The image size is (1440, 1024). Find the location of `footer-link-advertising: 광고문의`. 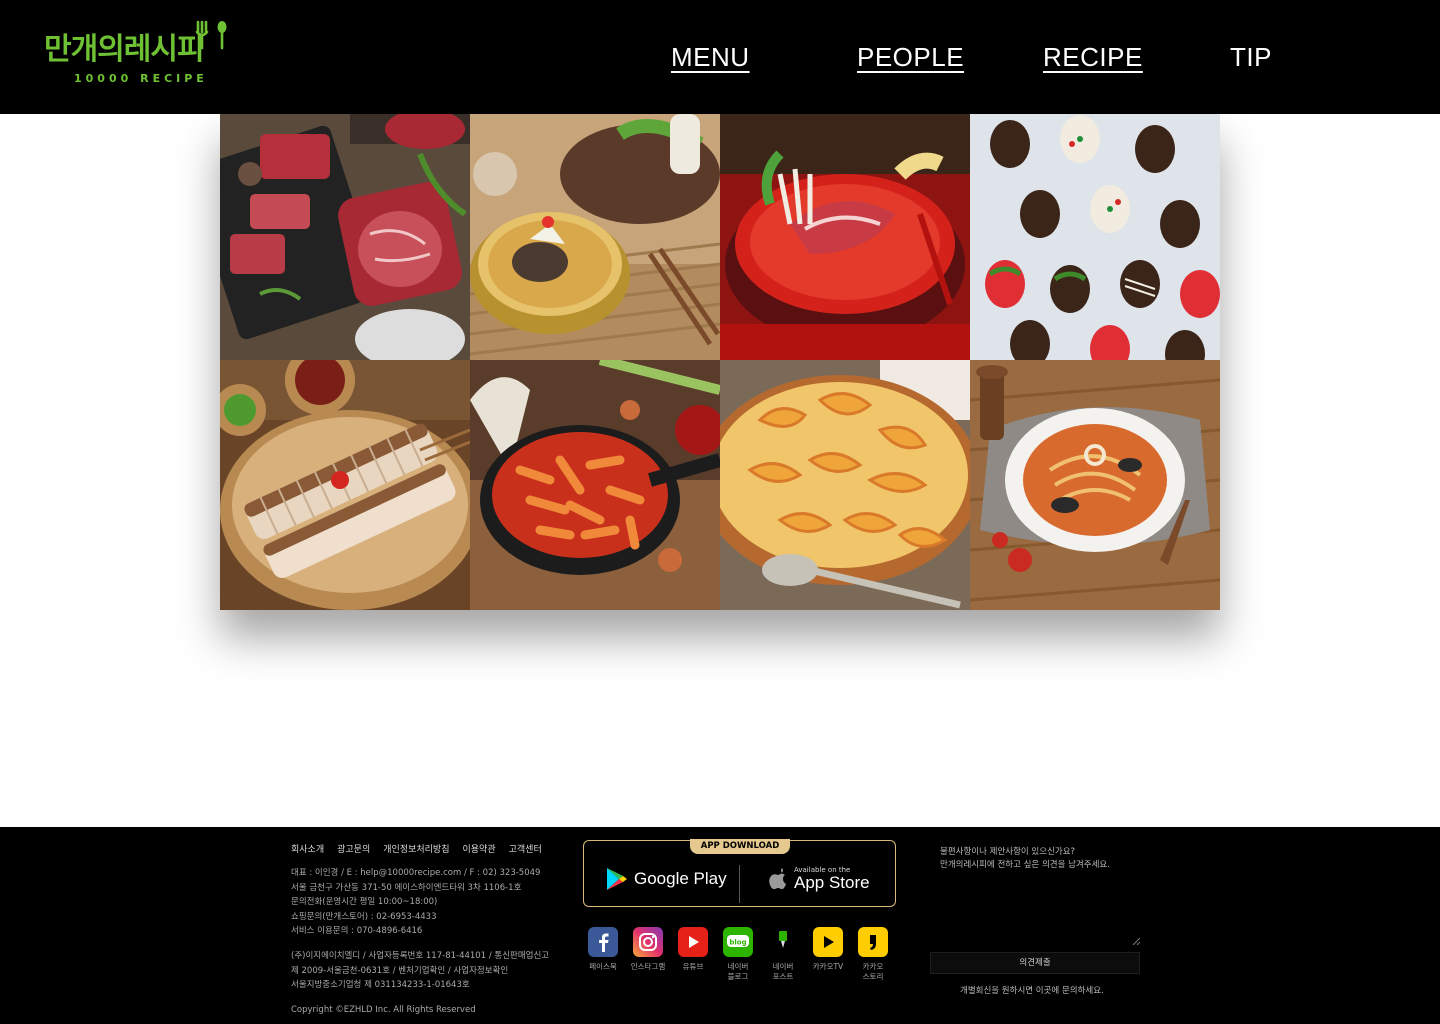

footer-link-advertising: 광고문의 is located at coordinates (353, 848).